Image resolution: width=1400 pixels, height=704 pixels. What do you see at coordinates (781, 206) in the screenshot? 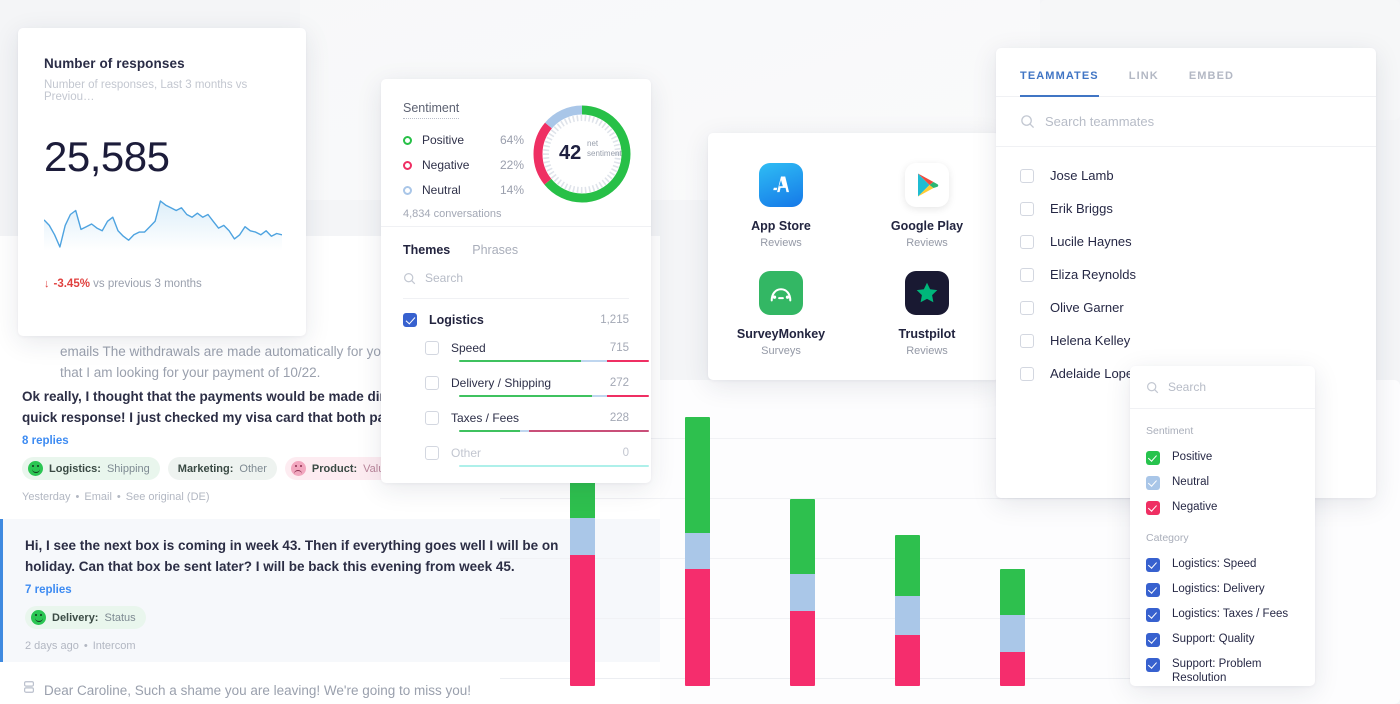
I see `integration-app-store: App Store Reviews` at bounding box center [781, 206].